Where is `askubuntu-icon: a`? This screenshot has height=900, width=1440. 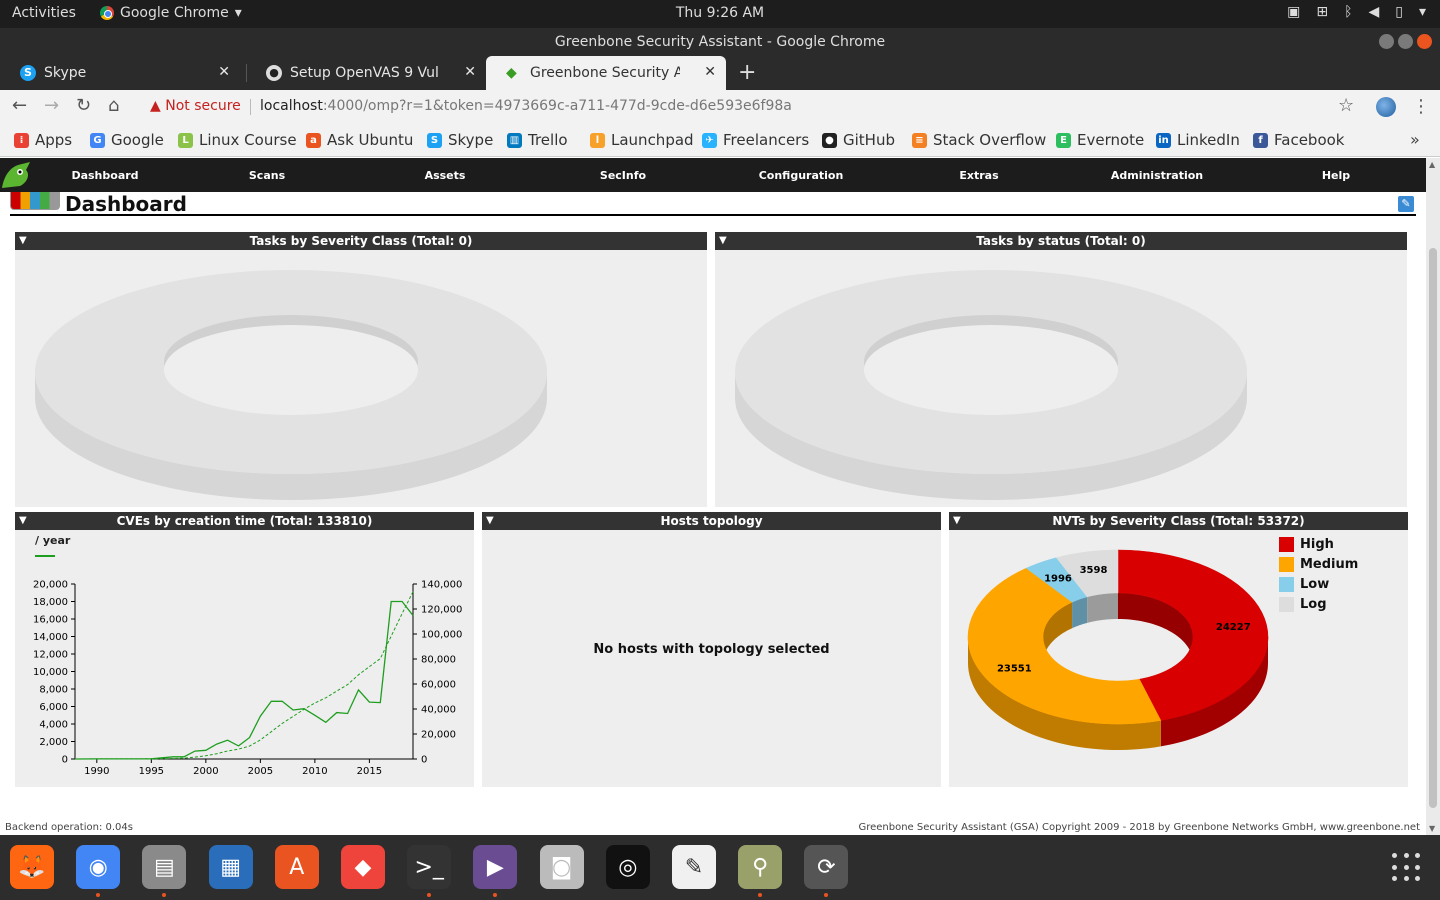 askubuntu-icon: a is located at coordinates (313, 140).